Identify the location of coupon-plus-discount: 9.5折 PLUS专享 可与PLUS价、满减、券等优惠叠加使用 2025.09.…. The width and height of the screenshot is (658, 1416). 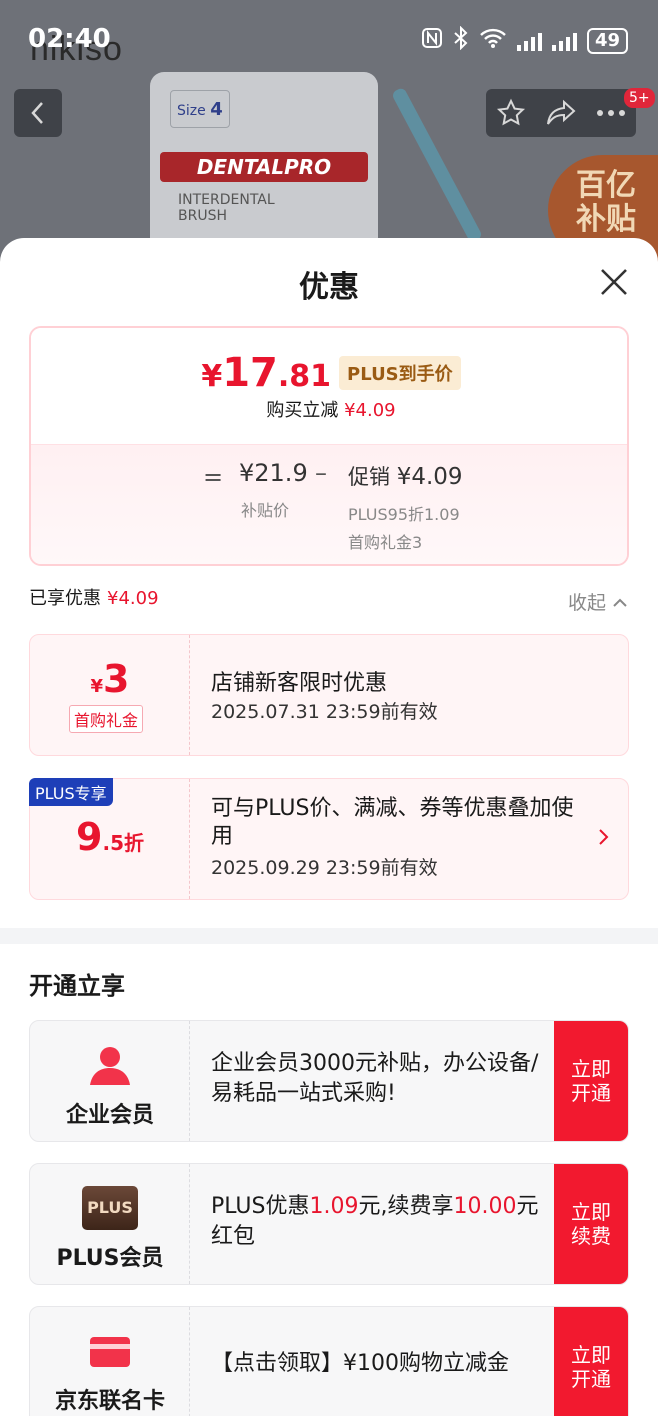
(329, 839).